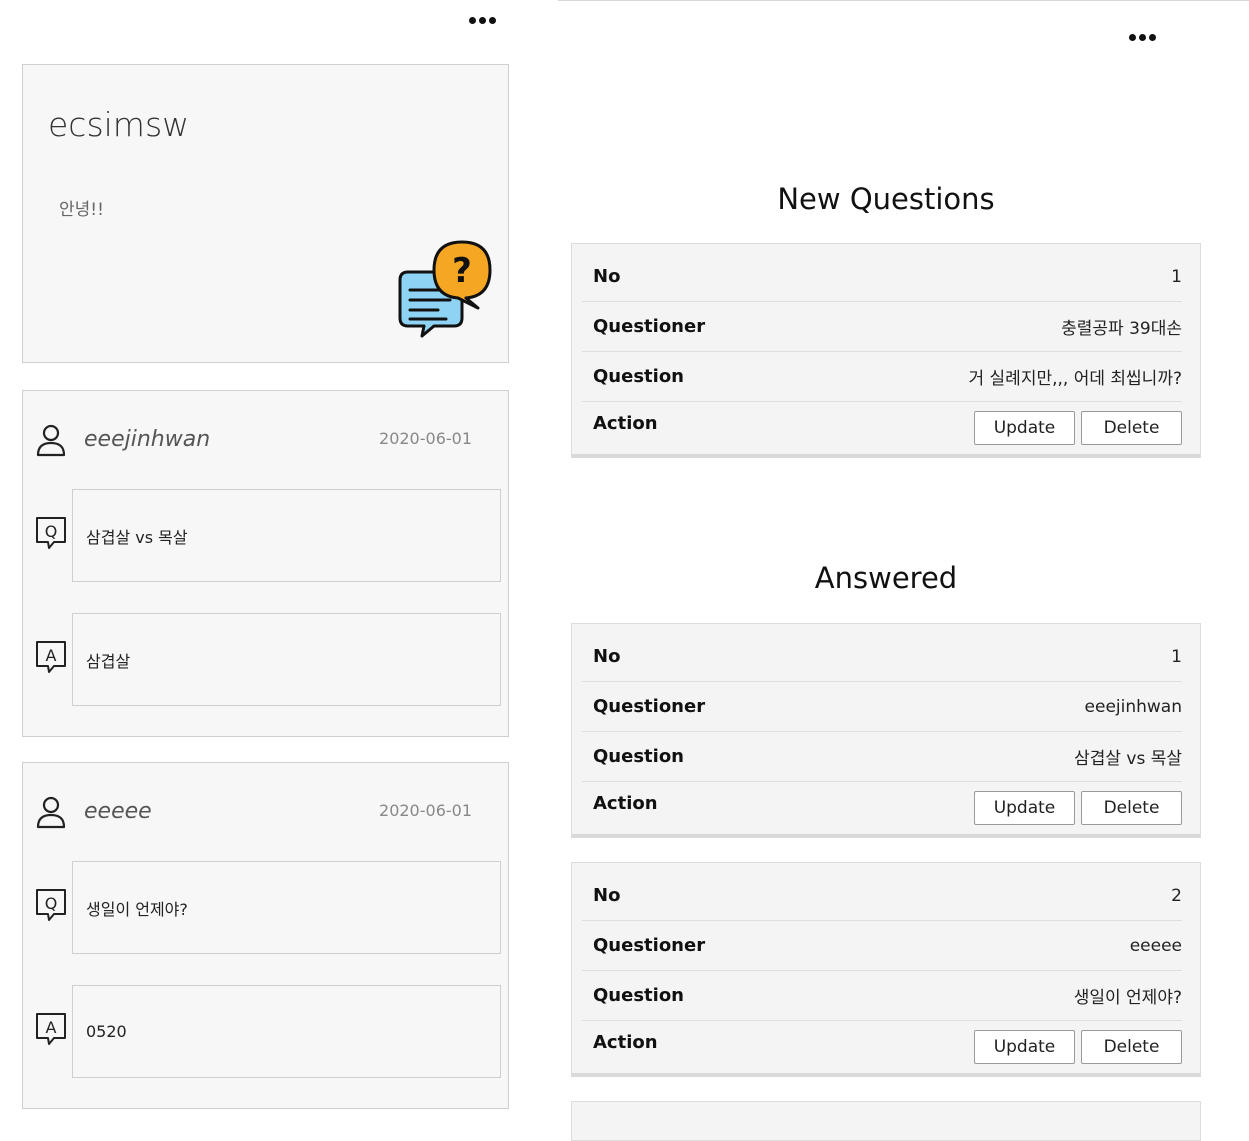 Image resolution: width=1249 pixels, height=1141 pixels. Describe the element at coordinates (1121, 329) in the screenshot. I see `questioner-value: 충렬공파 39대손` at that location.